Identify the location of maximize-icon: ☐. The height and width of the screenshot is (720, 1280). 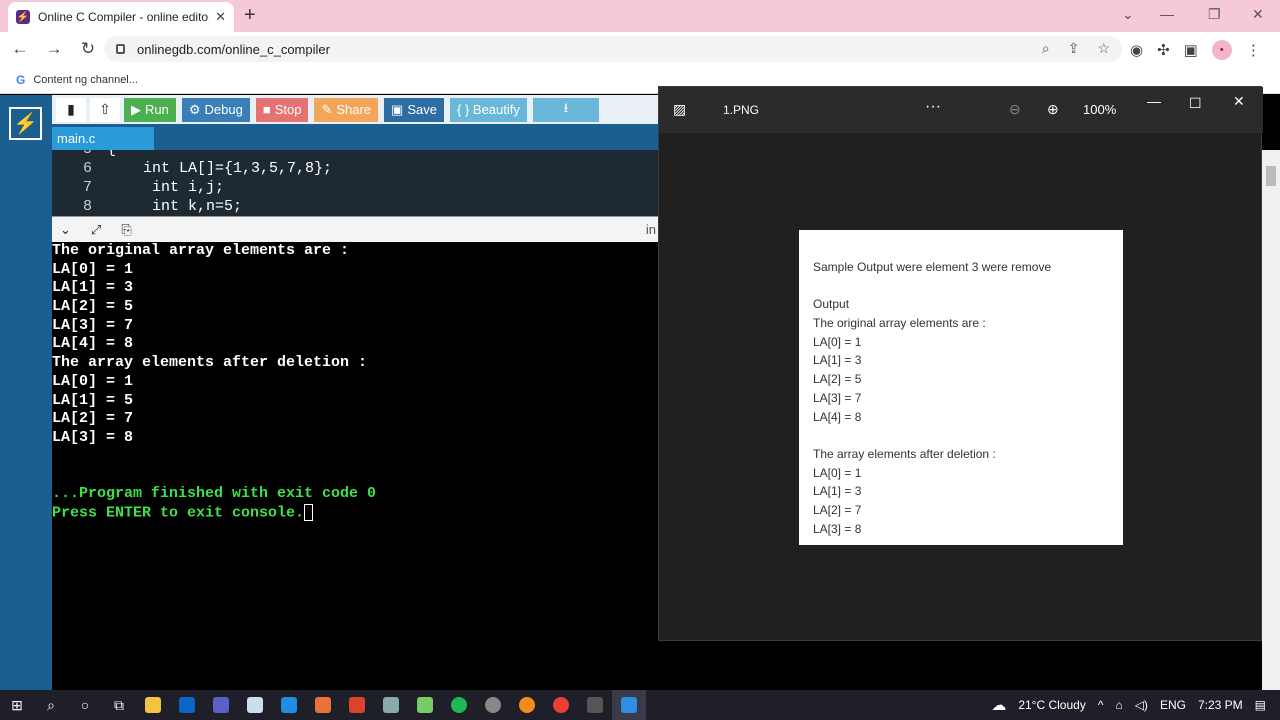
(1195, 103).